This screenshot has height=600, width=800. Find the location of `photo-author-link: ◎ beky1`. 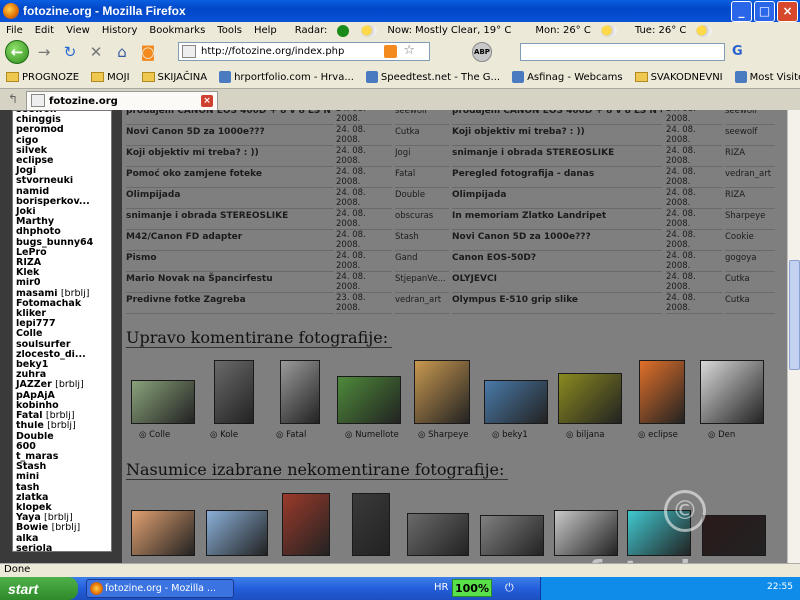

photo-author-link: ◎ beky1 is located at coordinates (510, 435).